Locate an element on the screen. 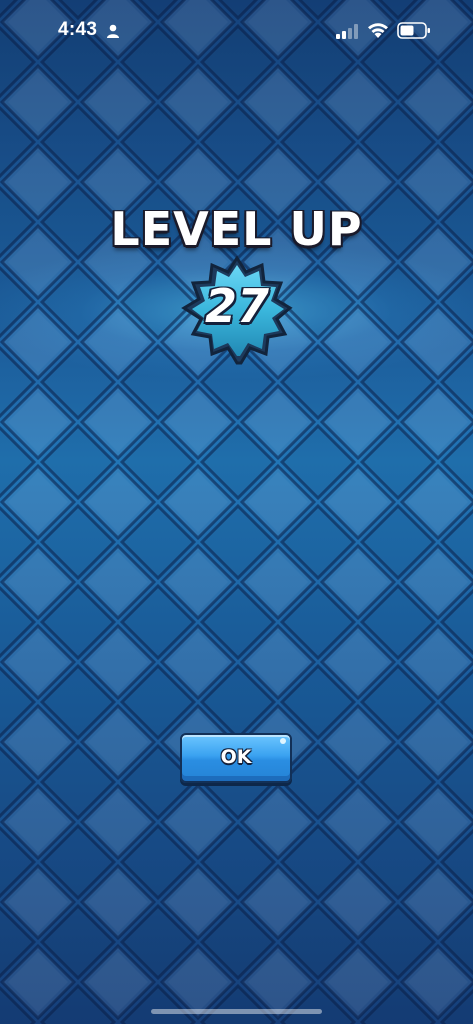  person-icon is located at coordinates (113, 31).